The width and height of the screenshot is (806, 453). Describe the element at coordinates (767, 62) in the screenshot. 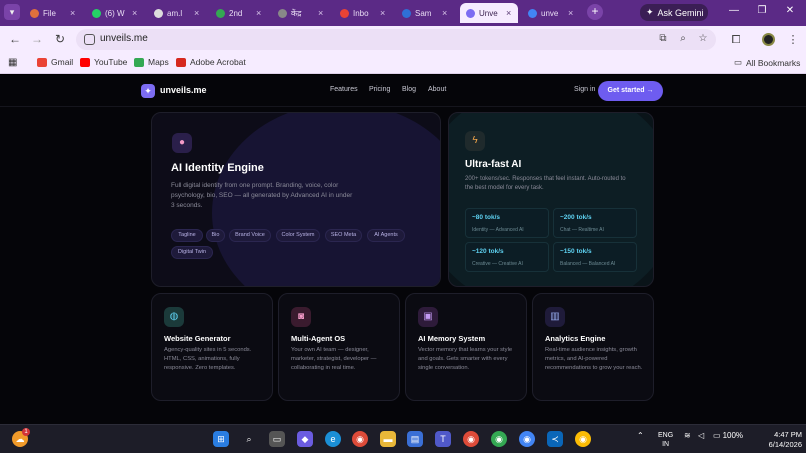

I see `all-bookmarks: ▭ All Bookmarks` at that location.